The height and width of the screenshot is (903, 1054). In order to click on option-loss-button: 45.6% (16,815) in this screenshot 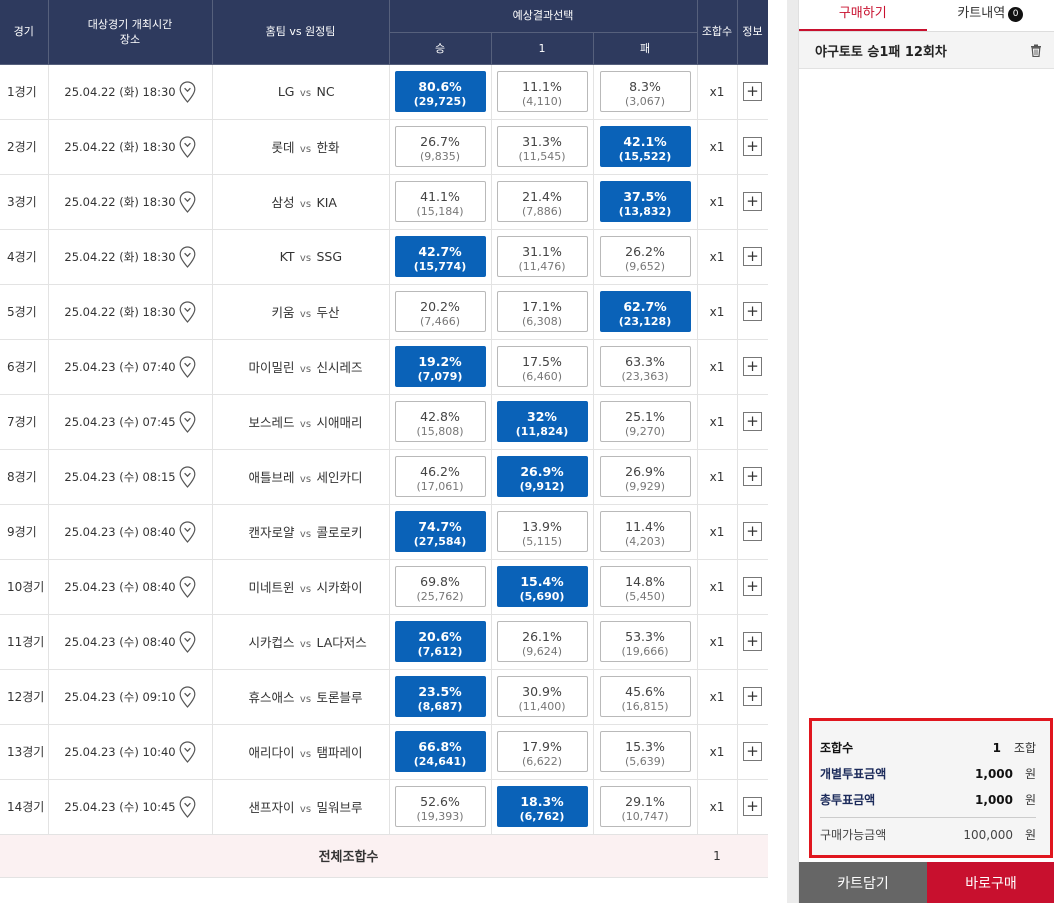, I will do `click(645, 696)`.